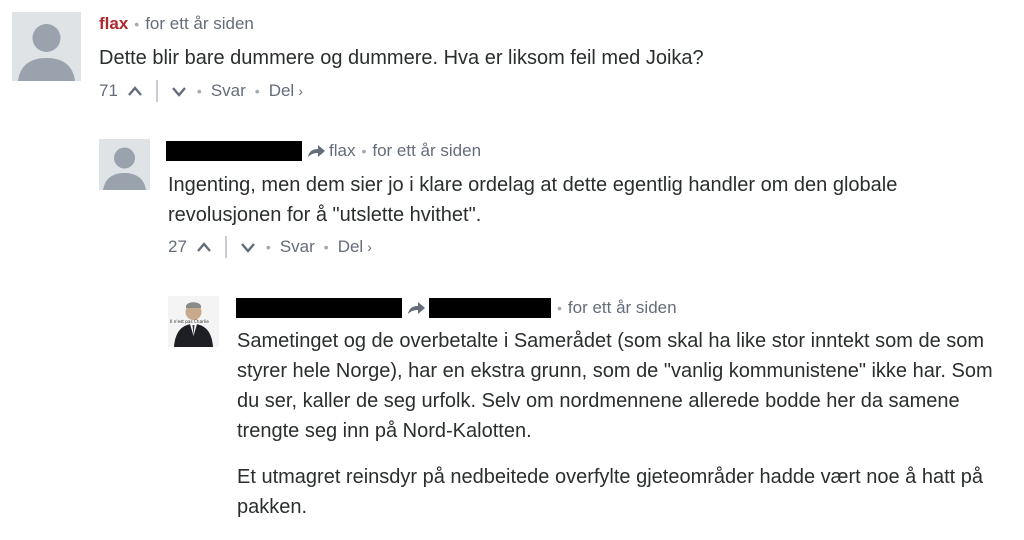 The image size is (1024, 540). What do you see at coordinates (177, 246) in the screenshot?
I see `vote-count: 27` at bounding box center [177, 246].